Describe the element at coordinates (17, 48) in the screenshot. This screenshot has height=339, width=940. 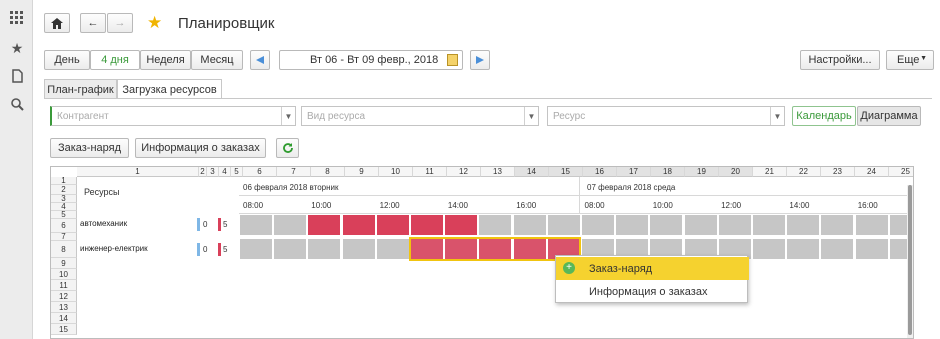
I see `favorites-star-icon: ★` at that location.